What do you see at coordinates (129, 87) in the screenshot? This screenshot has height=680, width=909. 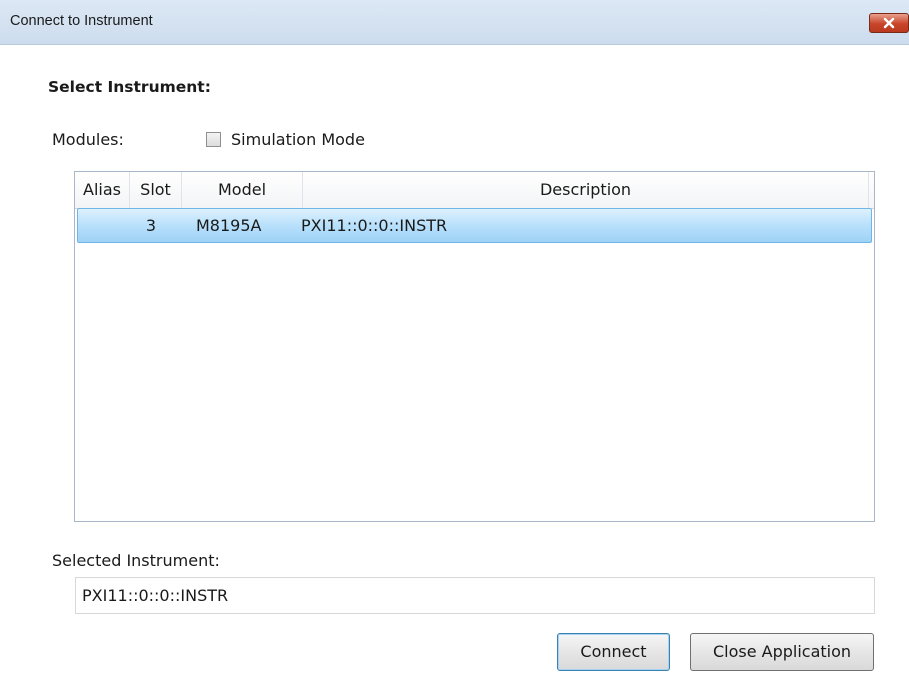 I see `section-heading: Select Instrument:` at bounding box center [129, 87].